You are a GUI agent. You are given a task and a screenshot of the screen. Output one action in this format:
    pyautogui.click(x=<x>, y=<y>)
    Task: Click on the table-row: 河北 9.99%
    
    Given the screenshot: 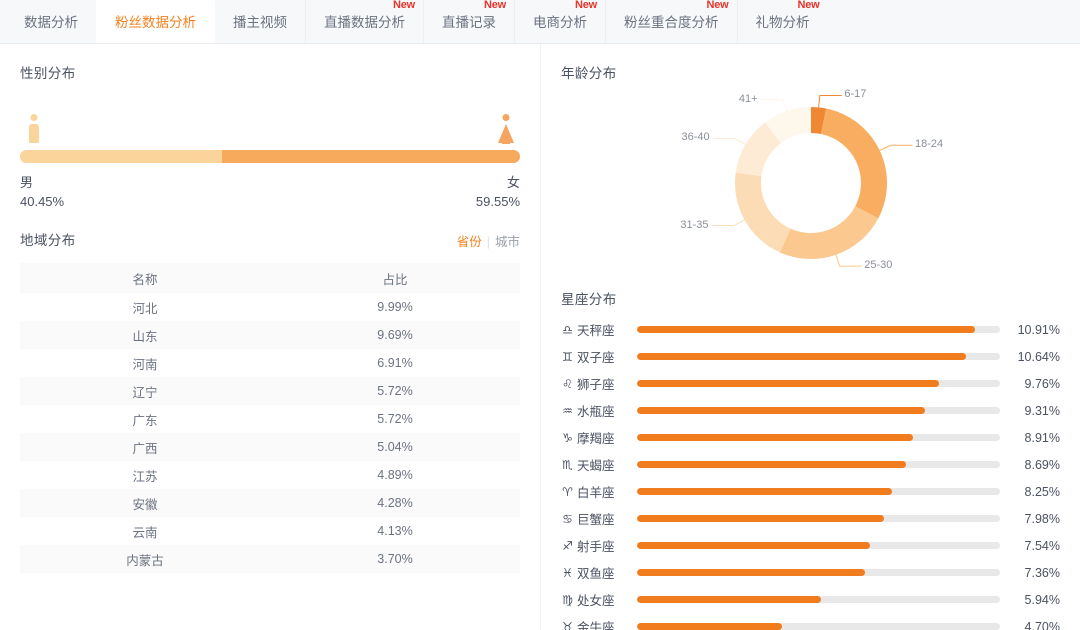 What is the action you would take?
    pyautogui.click(x=270, y=307)
    